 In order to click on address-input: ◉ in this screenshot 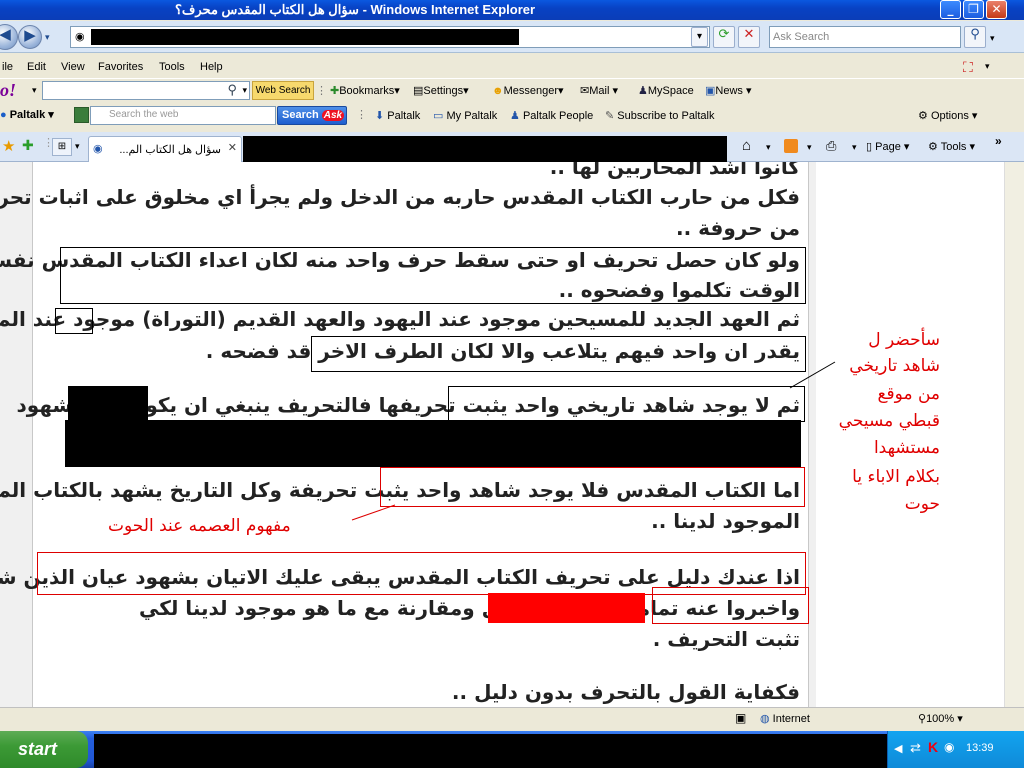, I will do `click(390, 37)`.